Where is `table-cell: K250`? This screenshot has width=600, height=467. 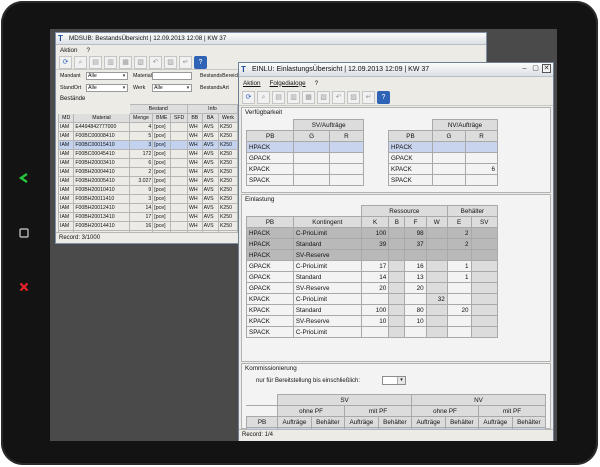
table-cell: K250 is located at coordinates (228, 163).